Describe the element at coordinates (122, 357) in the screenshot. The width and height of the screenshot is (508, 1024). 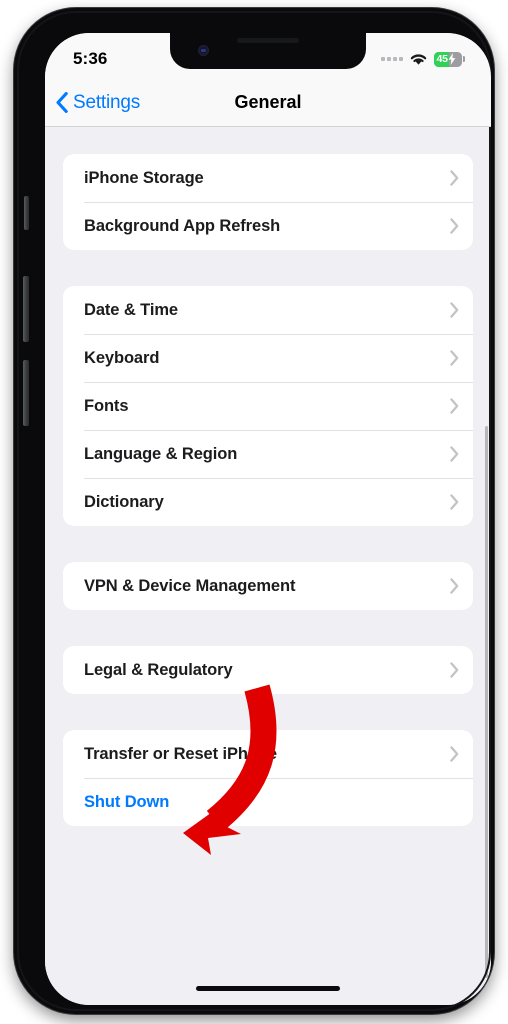
I see `settings-row-label: Keyboard` at that location.